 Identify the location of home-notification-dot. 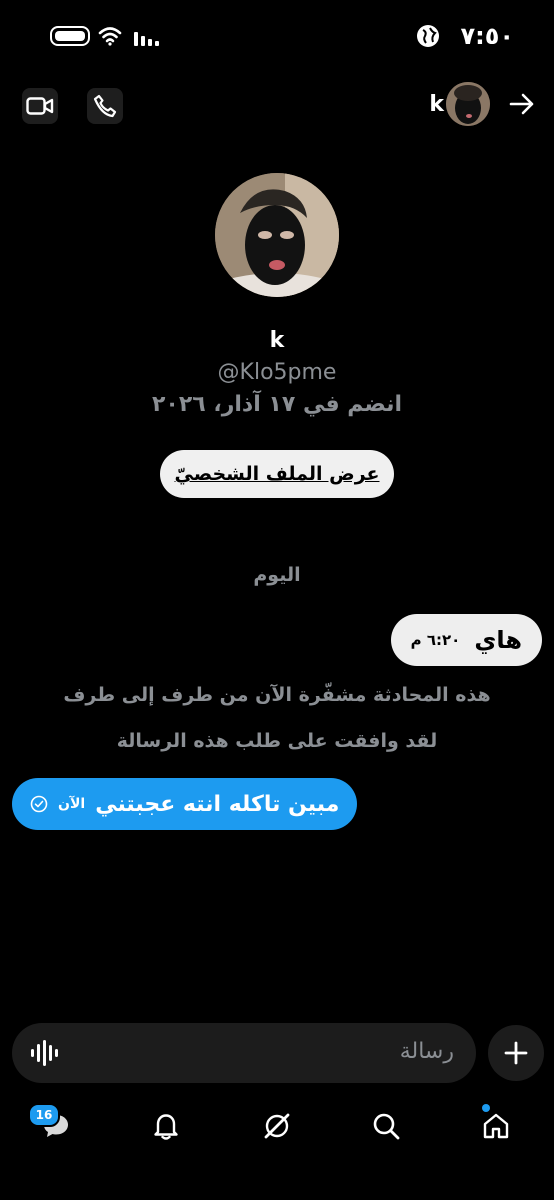
(486, 1108).